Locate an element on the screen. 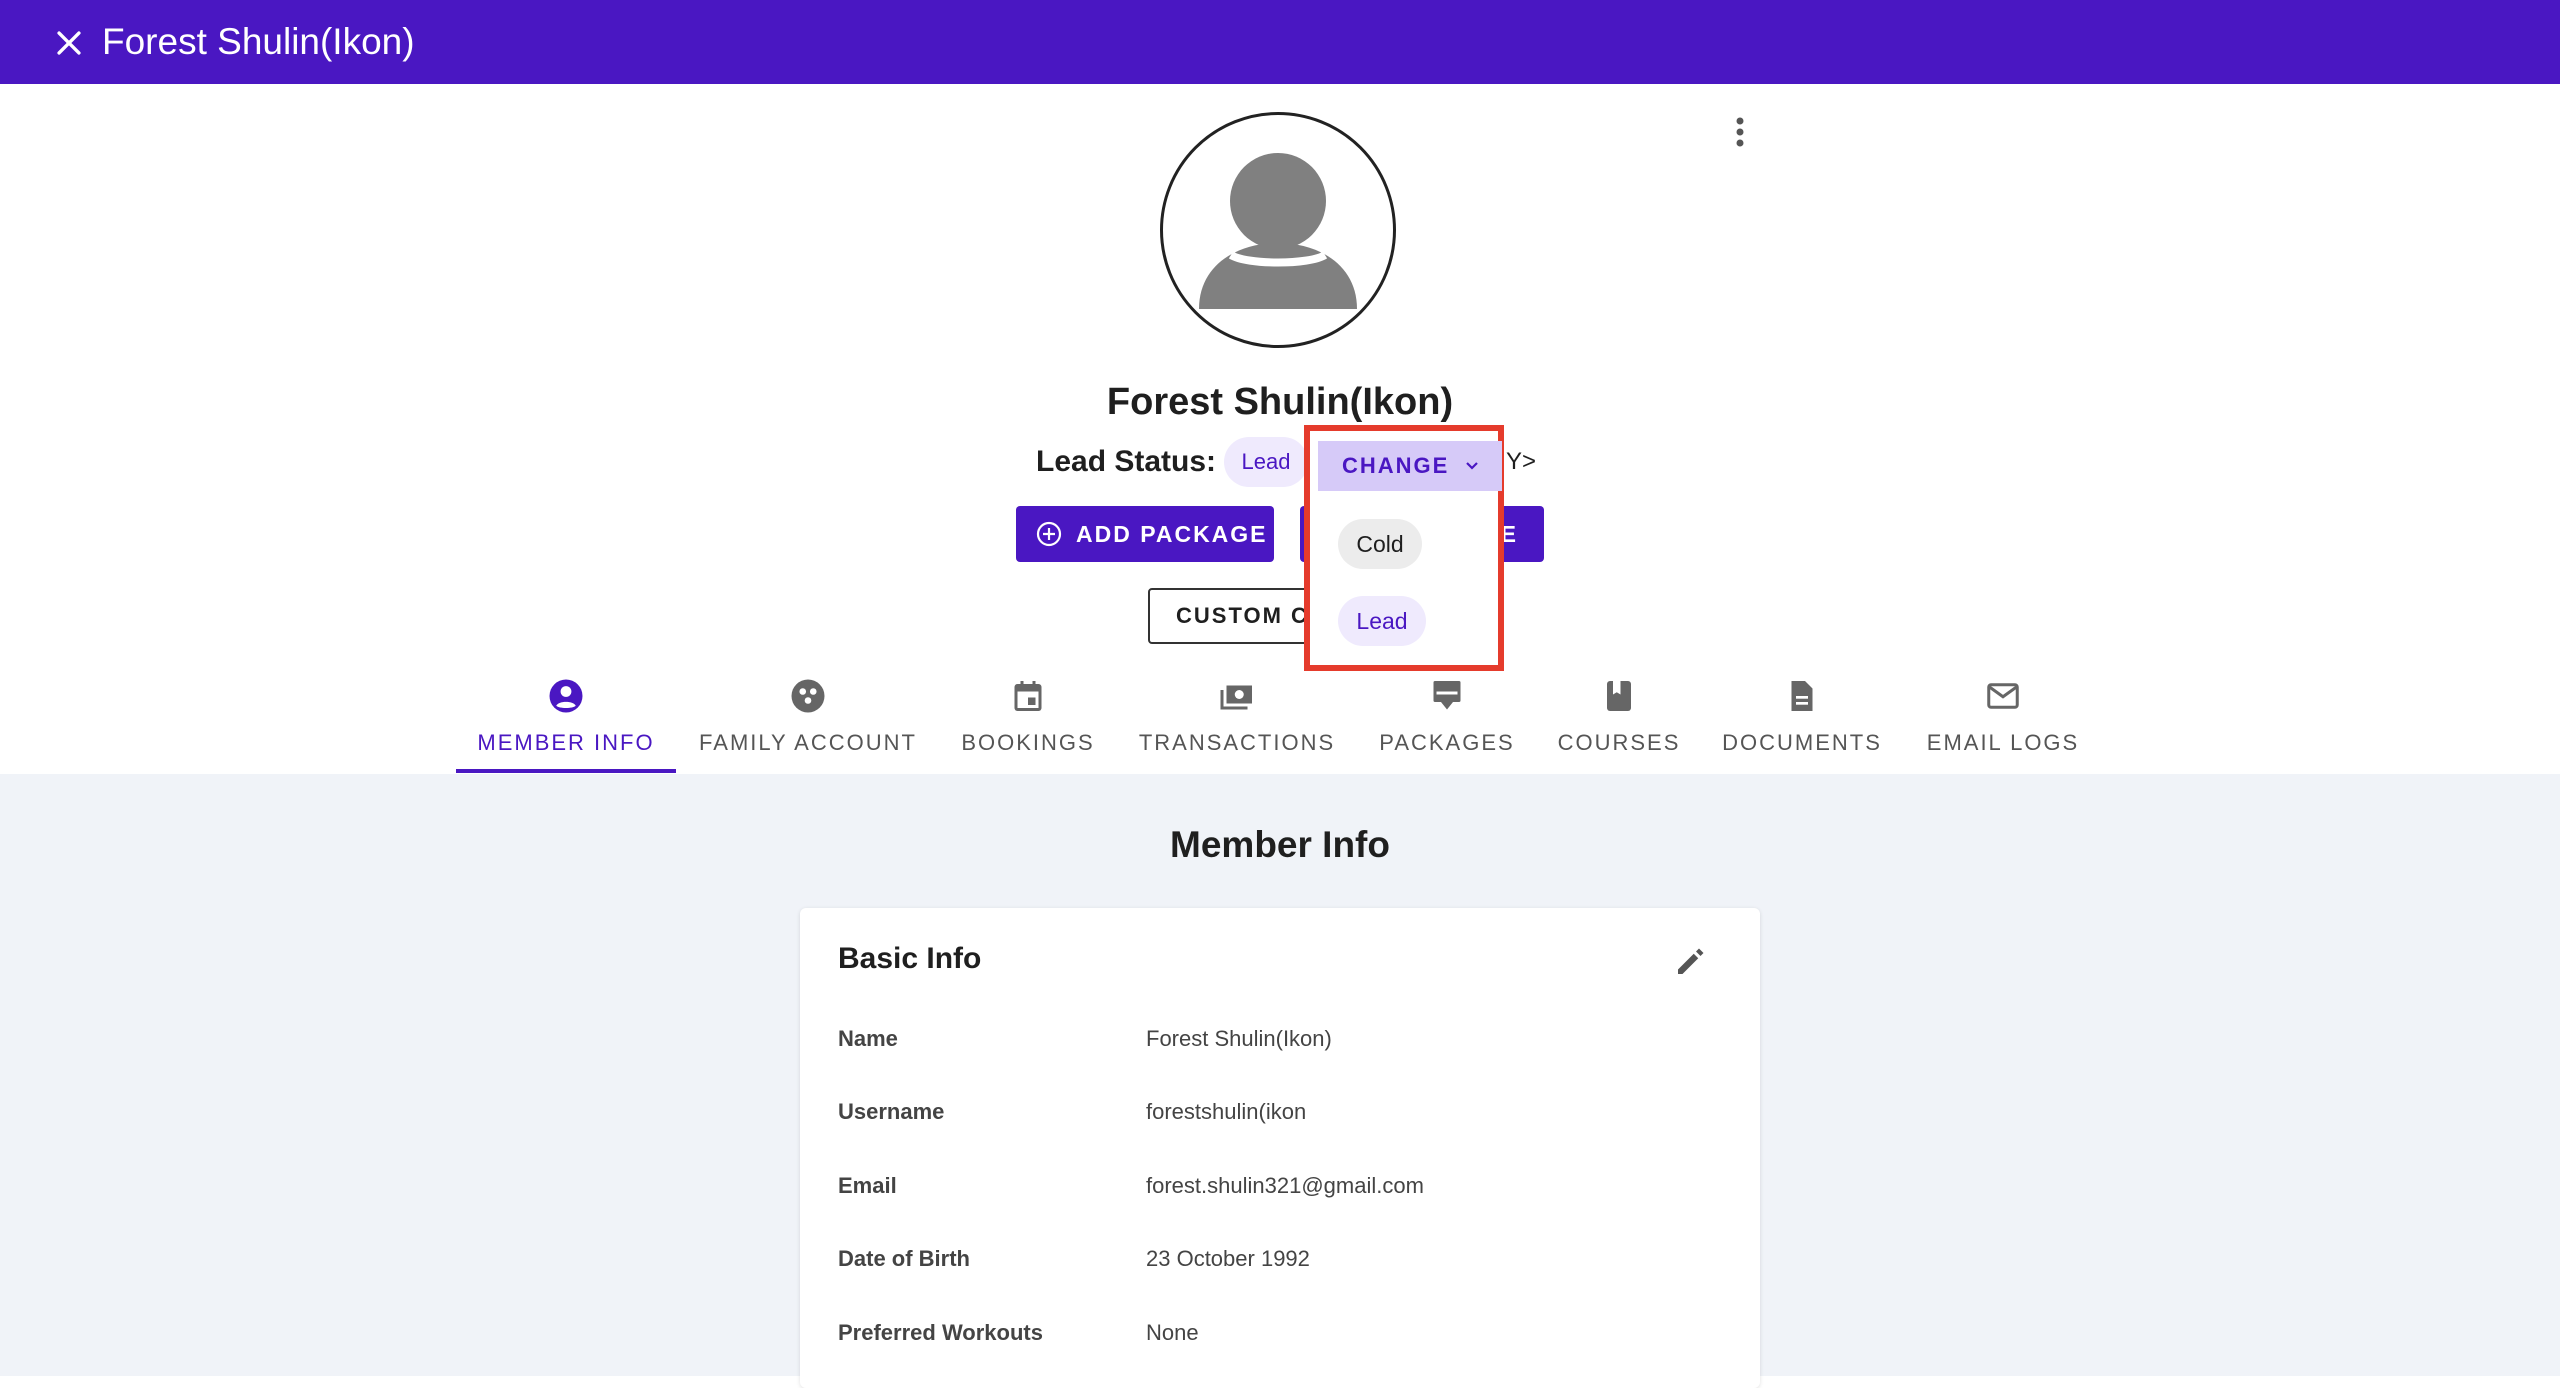 Image resolution: width=2560 pixels, height=1388 pixels. book-icon is located at coordinates (1619, 696).